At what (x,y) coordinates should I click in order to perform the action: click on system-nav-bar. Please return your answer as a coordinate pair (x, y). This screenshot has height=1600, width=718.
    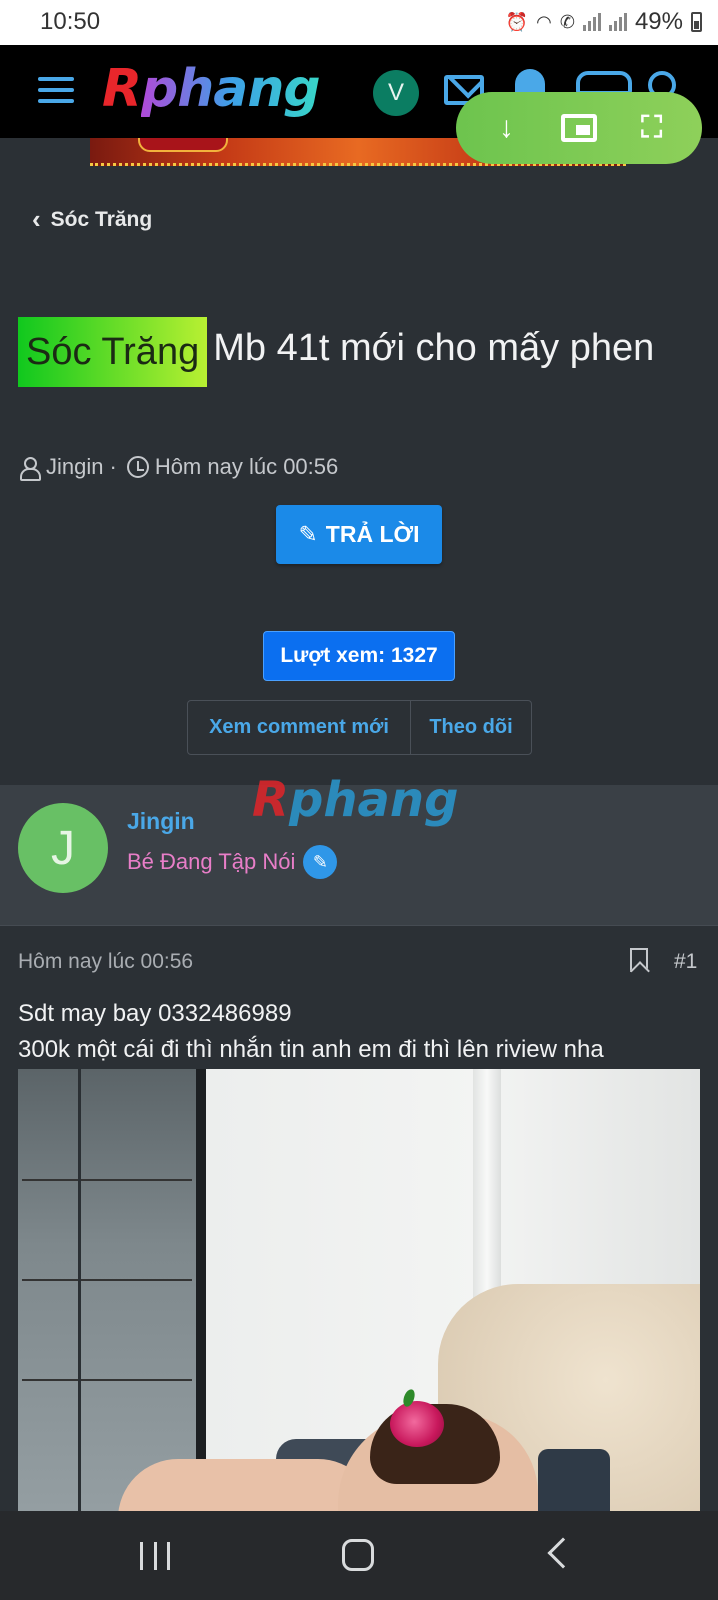
    Looking at the image, I should click on (359, 1555).